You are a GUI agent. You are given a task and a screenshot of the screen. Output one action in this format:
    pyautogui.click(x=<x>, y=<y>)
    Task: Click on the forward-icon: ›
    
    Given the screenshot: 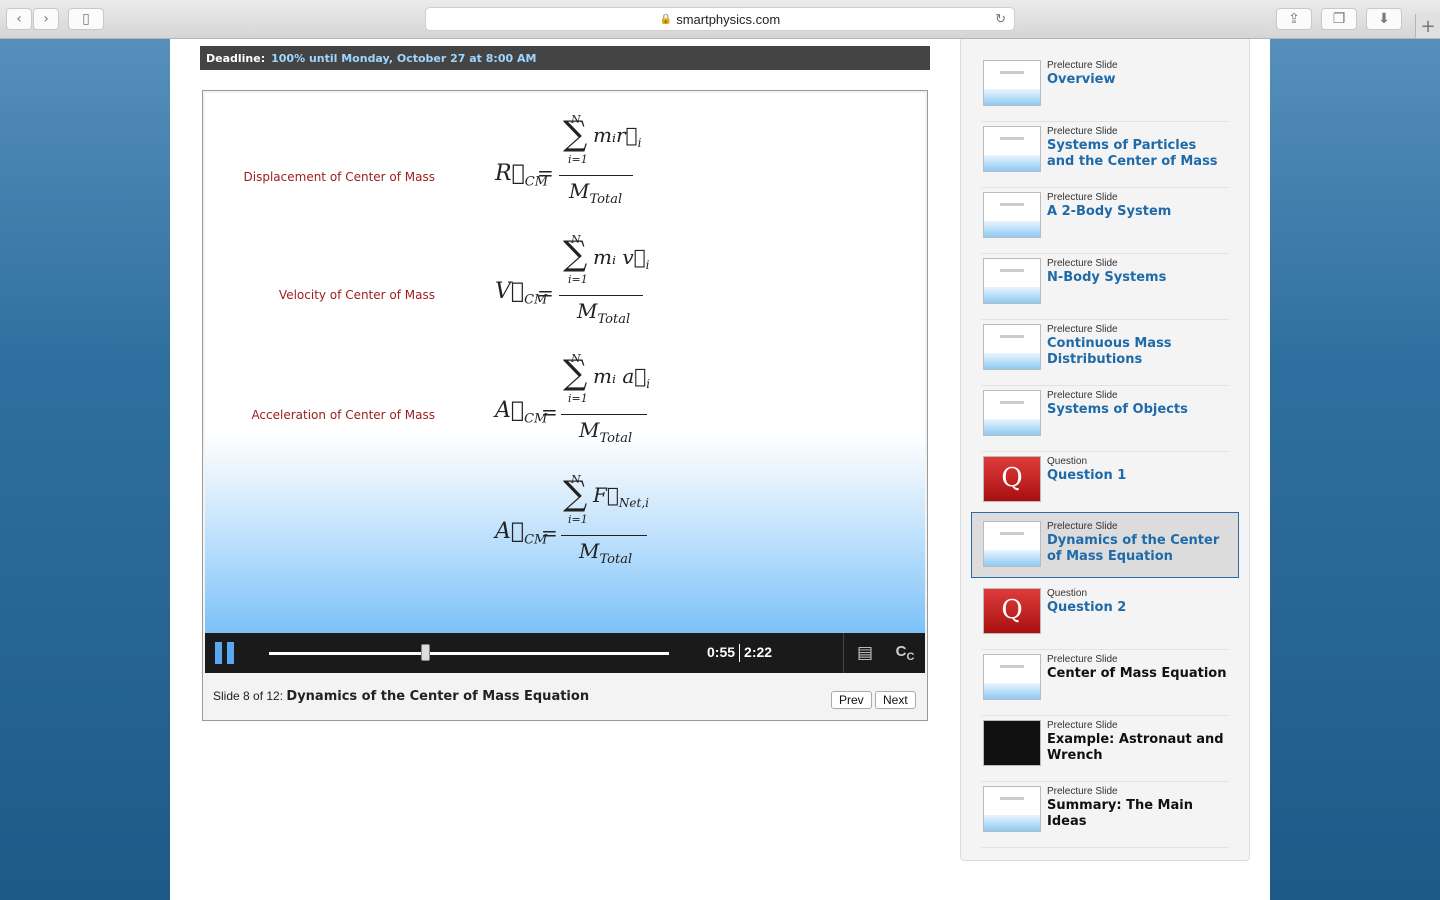 What is the action you would take?
    pyautogui.click(x=46, y=19)
    